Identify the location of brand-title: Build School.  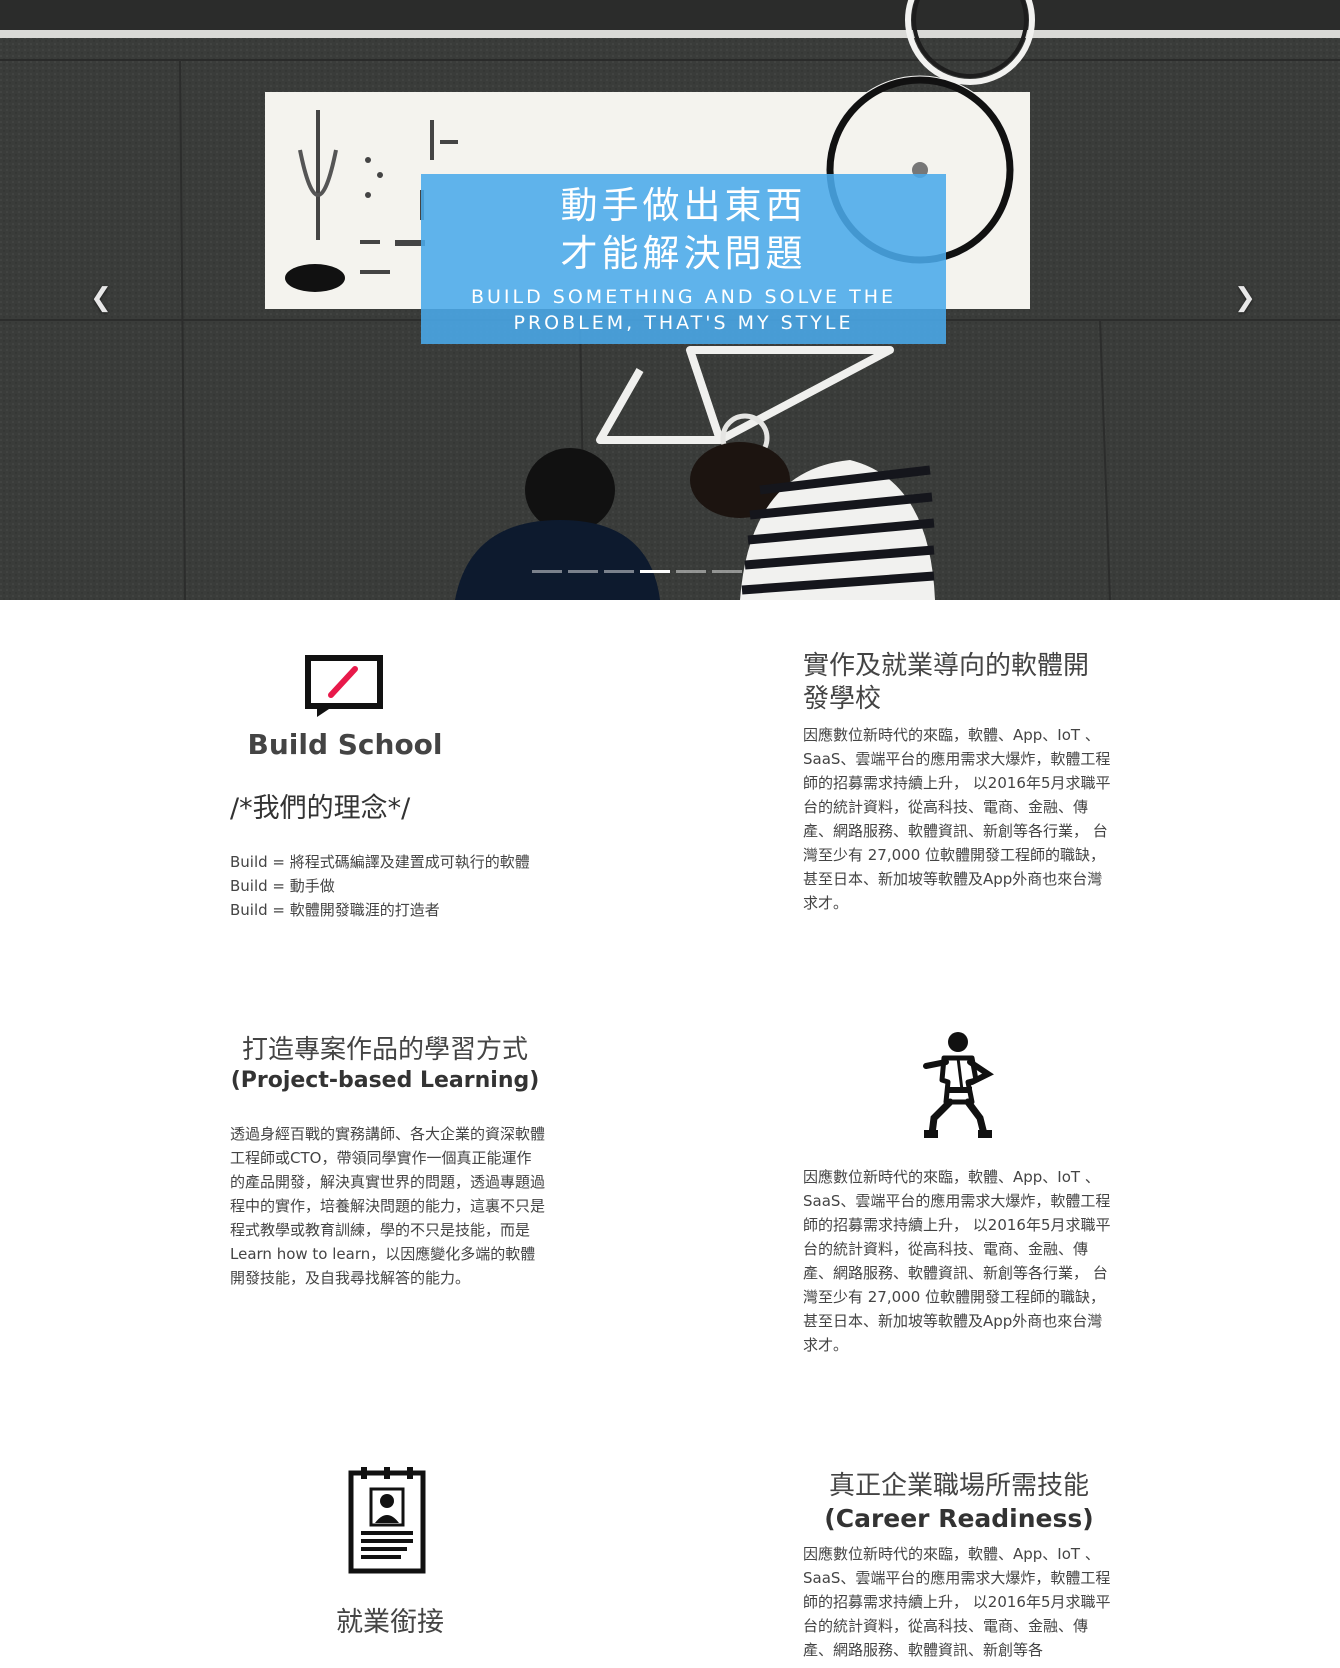
(345, 744).